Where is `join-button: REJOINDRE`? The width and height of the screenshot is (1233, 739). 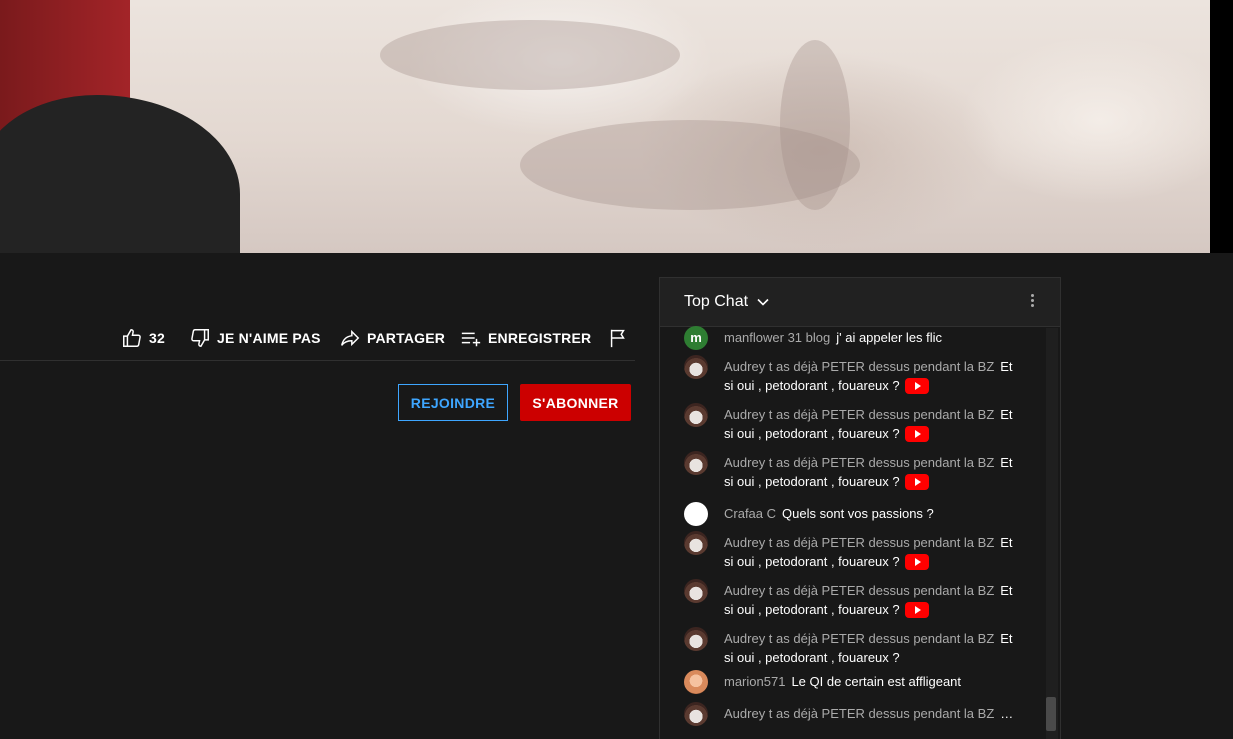
join-button: REJOINDRE is located at coordinates (453, 402).